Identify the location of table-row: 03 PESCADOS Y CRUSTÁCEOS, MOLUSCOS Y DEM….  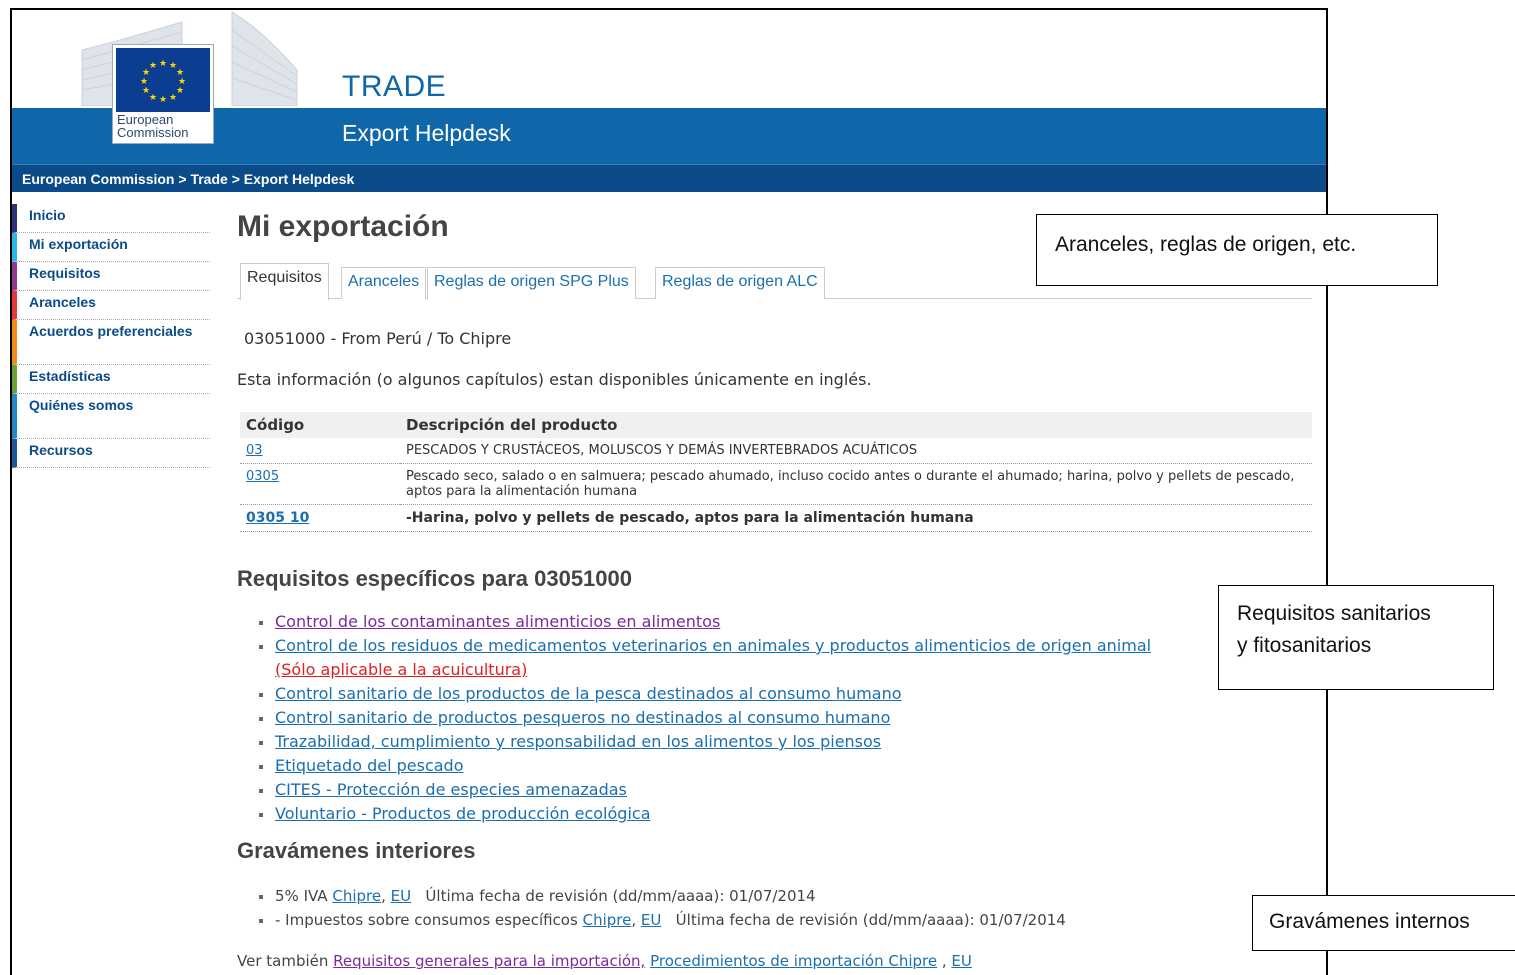
(776, 451).